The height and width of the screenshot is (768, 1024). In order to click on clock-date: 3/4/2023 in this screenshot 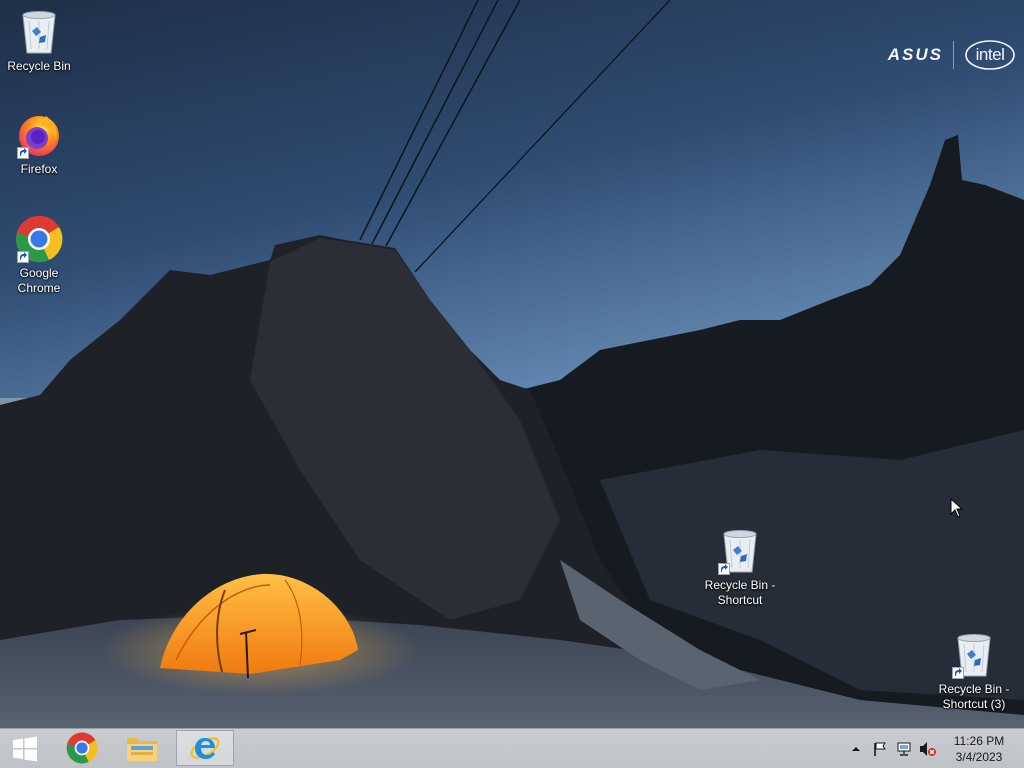, I will do `click(979, 756)`.